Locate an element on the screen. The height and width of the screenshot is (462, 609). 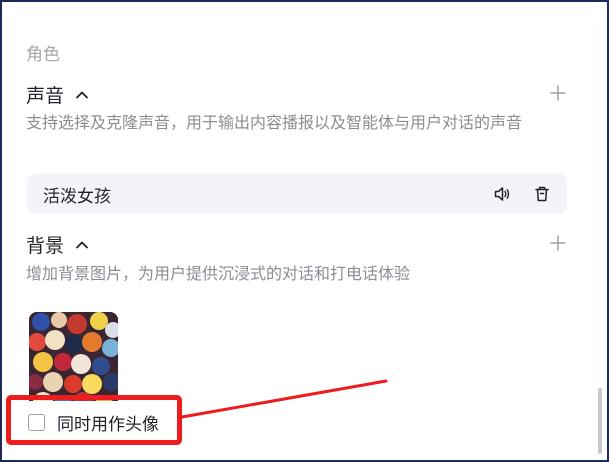
use-as-avatar-checkbox is located at coordinates (36, 422).